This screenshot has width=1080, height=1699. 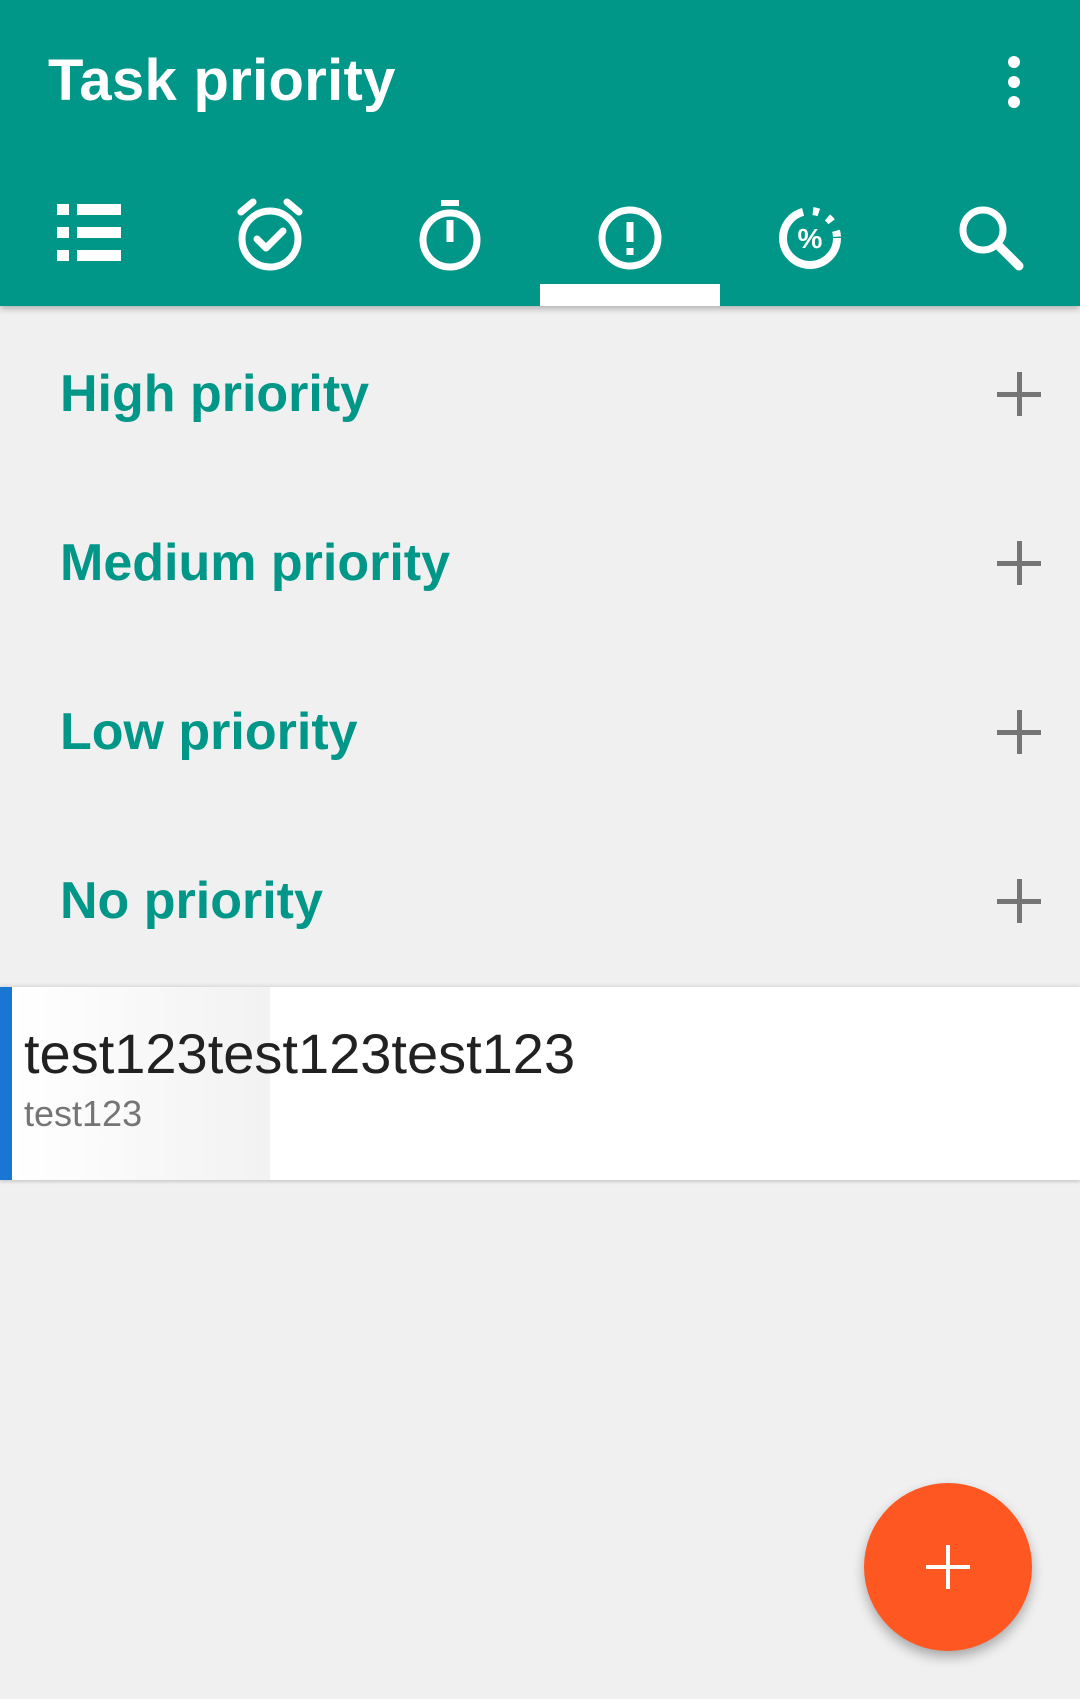 I want to click on tab-list, so click(x=90, y=243).